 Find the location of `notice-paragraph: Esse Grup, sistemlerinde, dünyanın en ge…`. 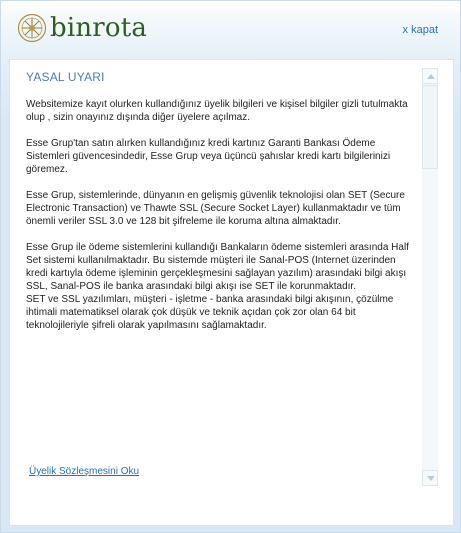

notice-paragraph: Esse Grup, sistemlerinde, dünyanın en ge… is located at coordinates (215, 208).